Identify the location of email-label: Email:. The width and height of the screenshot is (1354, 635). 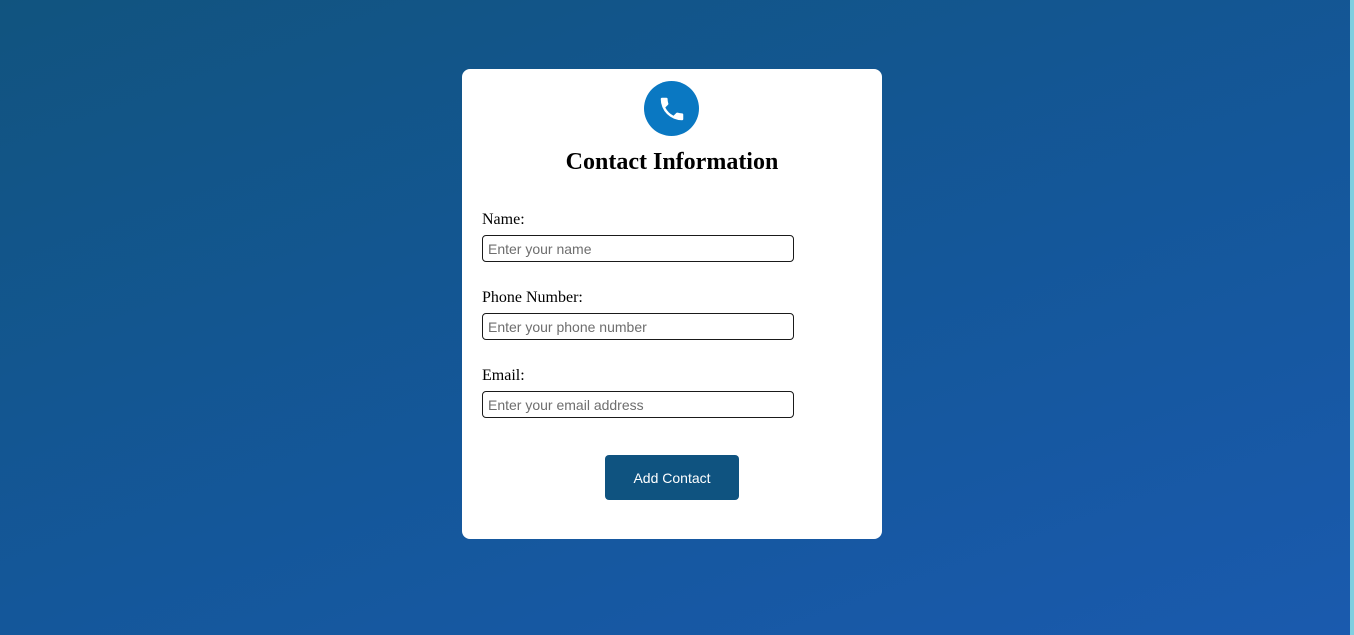
(503, 375).